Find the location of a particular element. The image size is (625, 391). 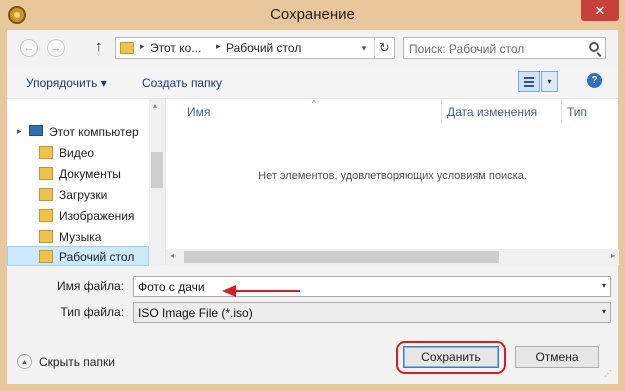

organize-menu: Упорядочить ▾ is located at coordinates (66, 83).